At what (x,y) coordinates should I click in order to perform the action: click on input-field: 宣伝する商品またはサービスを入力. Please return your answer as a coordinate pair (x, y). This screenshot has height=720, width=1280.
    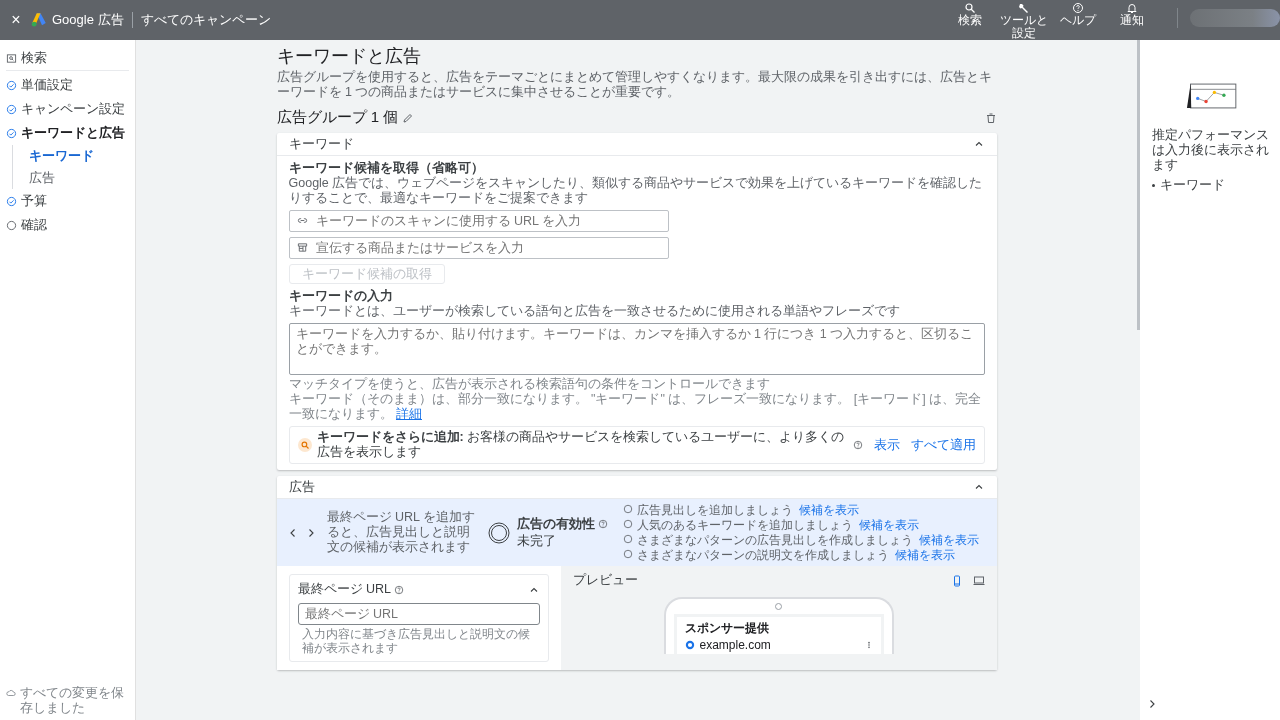
    Looking at the image, I should click on (478, 248).